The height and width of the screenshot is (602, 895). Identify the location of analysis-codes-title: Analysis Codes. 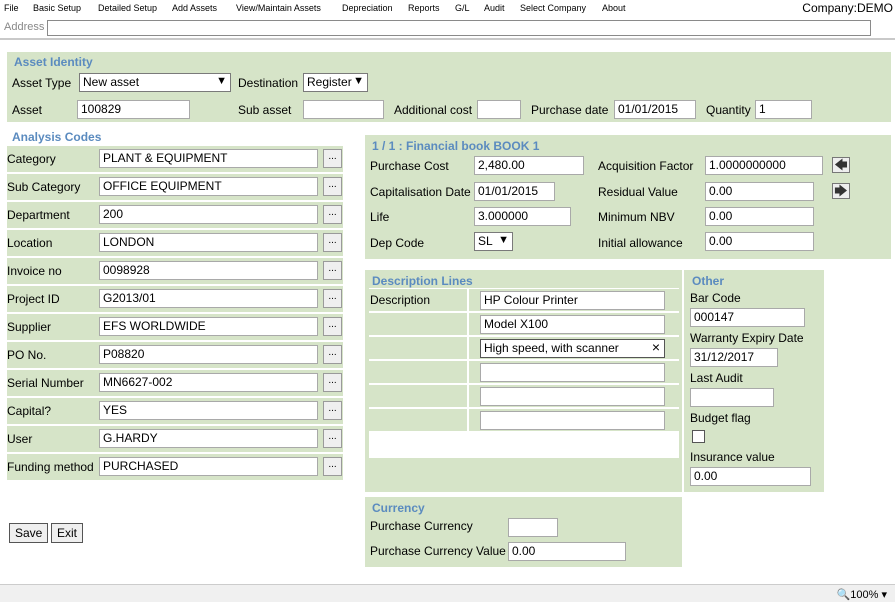
(57, 137).